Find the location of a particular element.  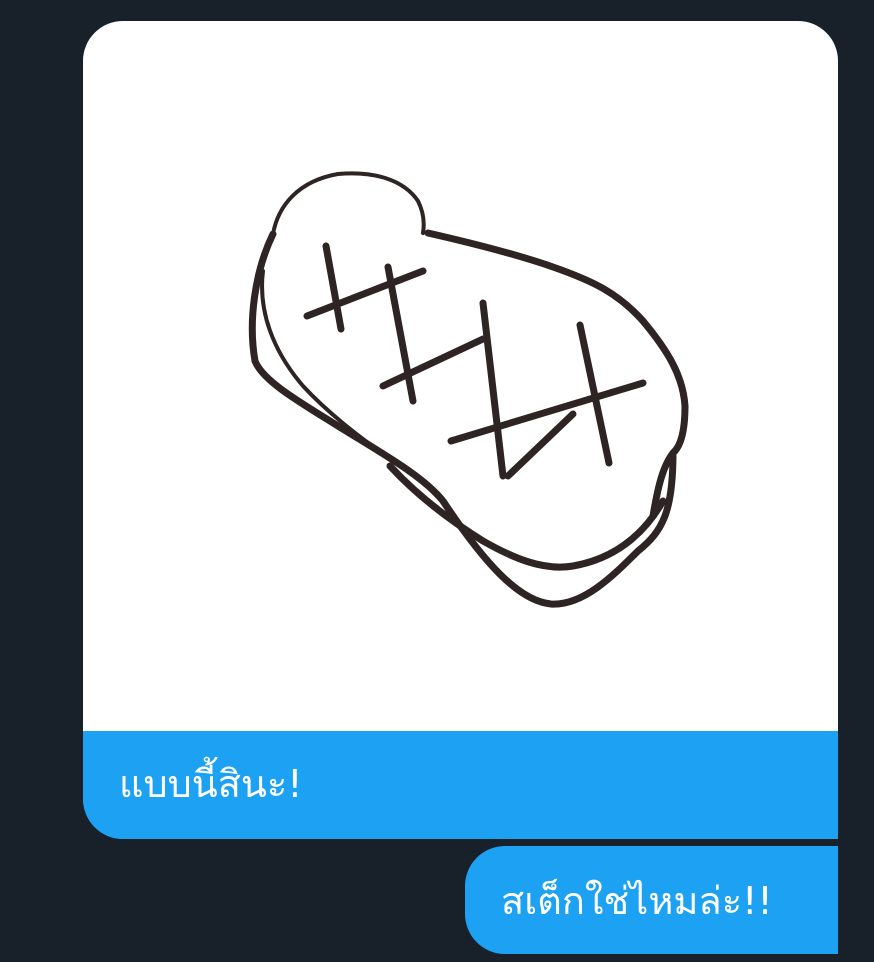

image-caption-bar: แบบนี้สินะ! is located at coordinates (460, 785).